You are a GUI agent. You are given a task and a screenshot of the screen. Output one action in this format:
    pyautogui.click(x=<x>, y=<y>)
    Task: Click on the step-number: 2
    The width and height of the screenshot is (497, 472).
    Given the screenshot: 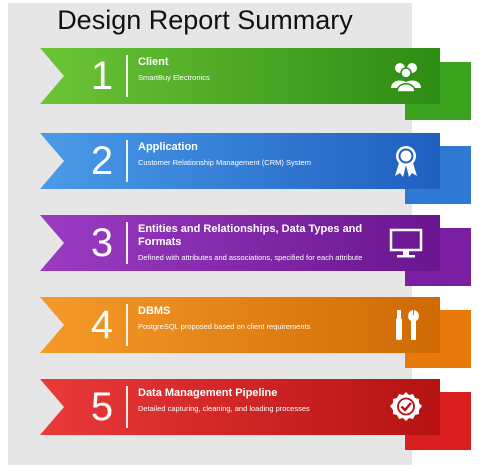 What is the action you would take?
    pyautogui.click(x=102, y=161)
    